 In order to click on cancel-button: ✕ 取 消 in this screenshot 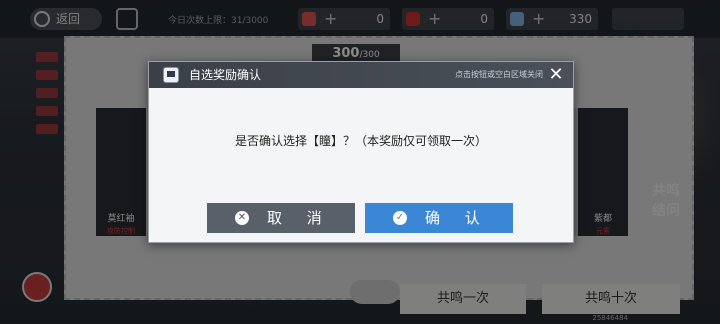, I will do `click(281, 218)`.